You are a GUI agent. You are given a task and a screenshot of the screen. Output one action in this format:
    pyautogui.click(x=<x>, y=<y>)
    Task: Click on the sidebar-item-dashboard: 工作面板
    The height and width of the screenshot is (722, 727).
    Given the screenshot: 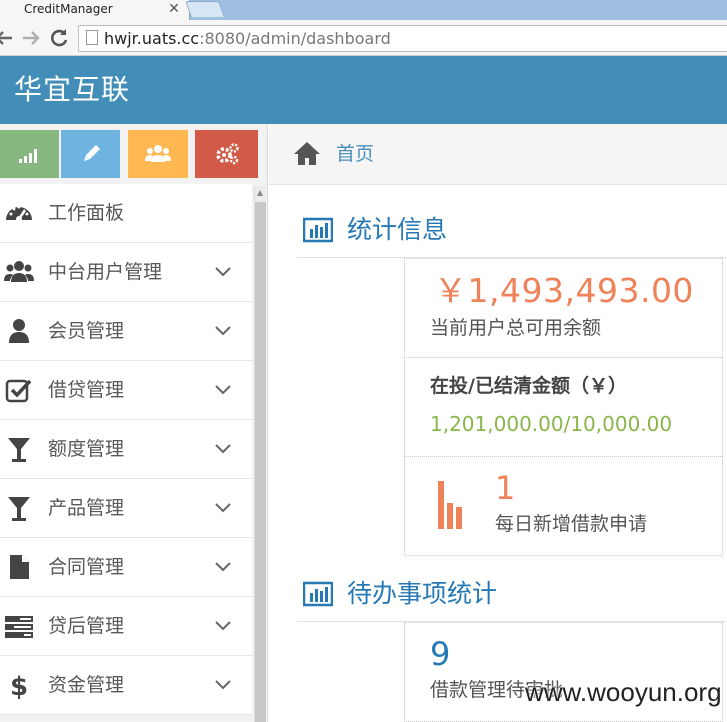 What is the action you would take?
    pyautogui.click(x=126, y=213)
    